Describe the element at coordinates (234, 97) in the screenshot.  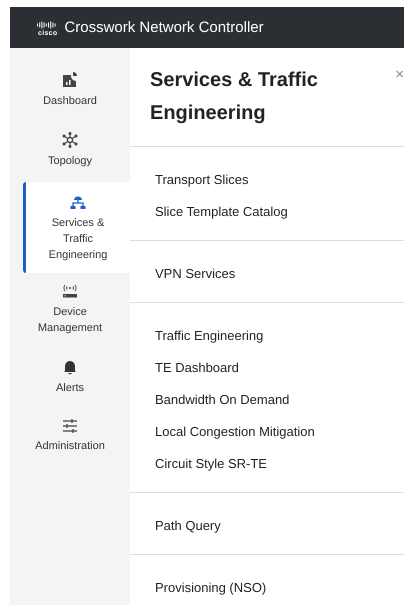
I see `panel-title: Services & Traffic Engineering` at that location.